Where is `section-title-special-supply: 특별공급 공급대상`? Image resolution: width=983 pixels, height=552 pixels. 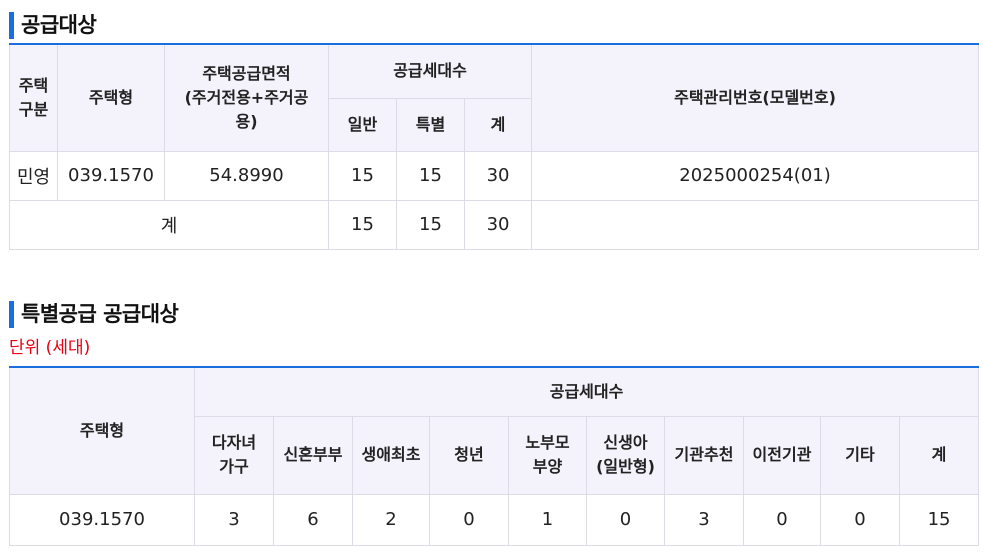 section-title-special-supply: 특별공급 공급대상 is located at coordinates (94, 314).